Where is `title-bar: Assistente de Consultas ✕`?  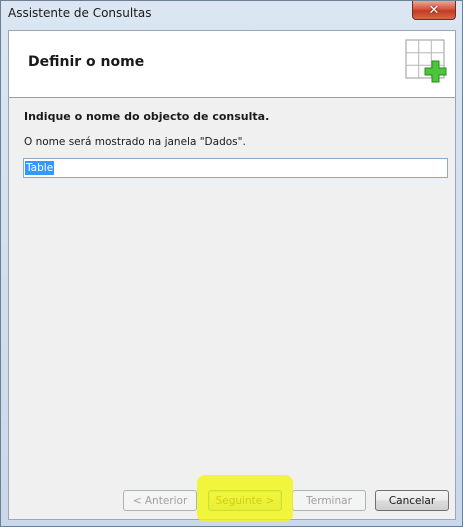
title-bar: Assistente de Consultas ✕ is located at coordinates (231, 13).